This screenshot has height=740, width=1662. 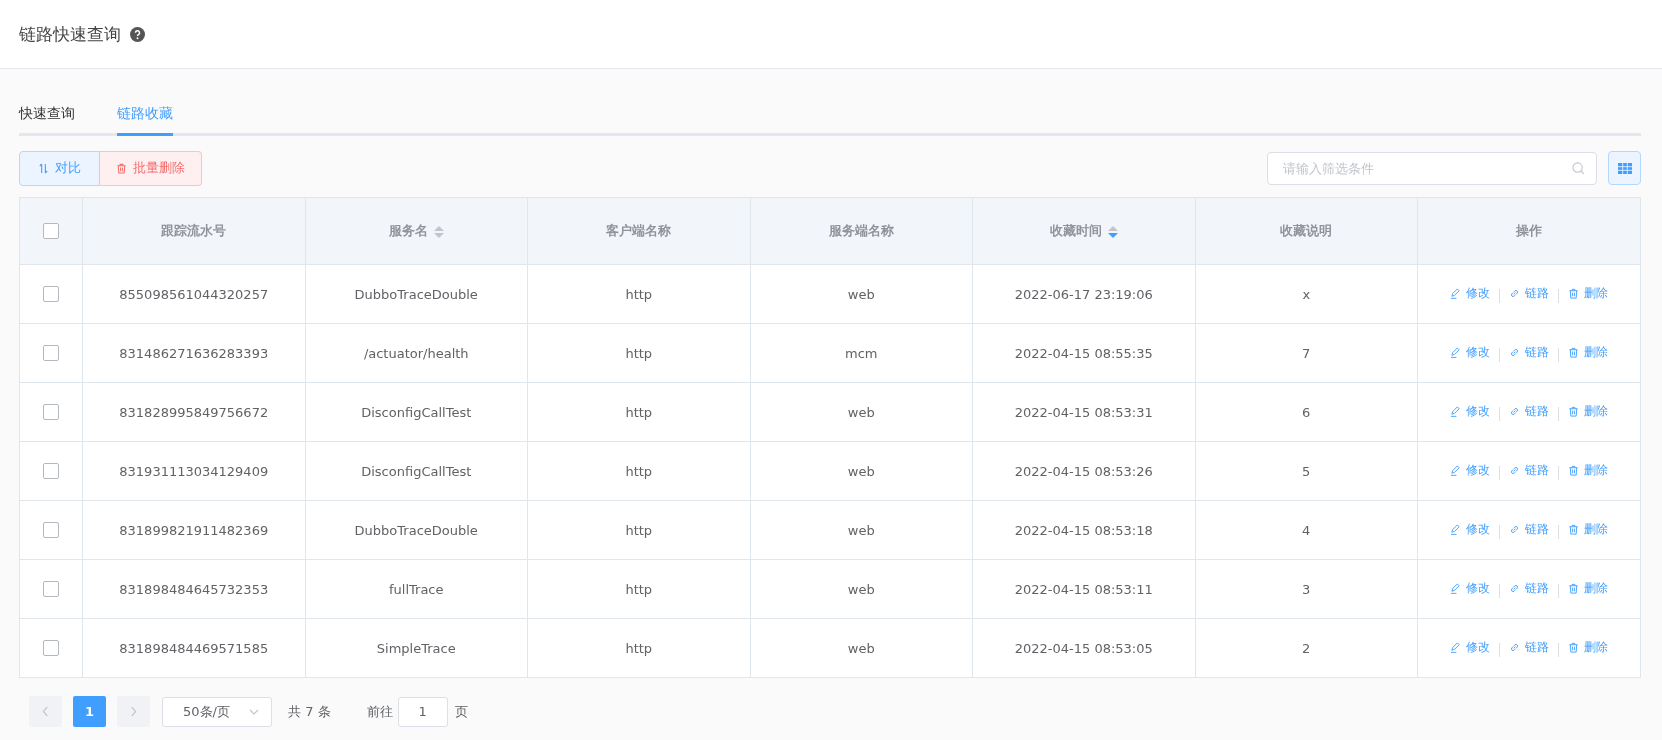 I want to click on table-cell: fullTrace, so click(x=416, y=589).